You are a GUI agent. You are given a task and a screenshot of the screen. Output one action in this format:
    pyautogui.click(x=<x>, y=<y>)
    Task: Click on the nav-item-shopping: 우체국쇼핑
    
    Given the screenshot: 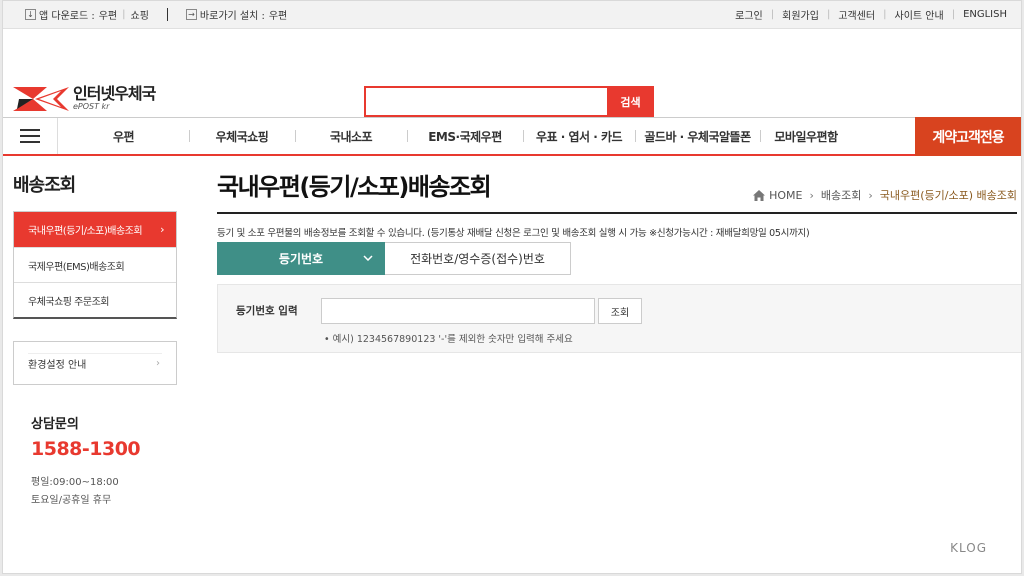 What is the action you would take?
    pyautogui.click(x=242, y=136)
    